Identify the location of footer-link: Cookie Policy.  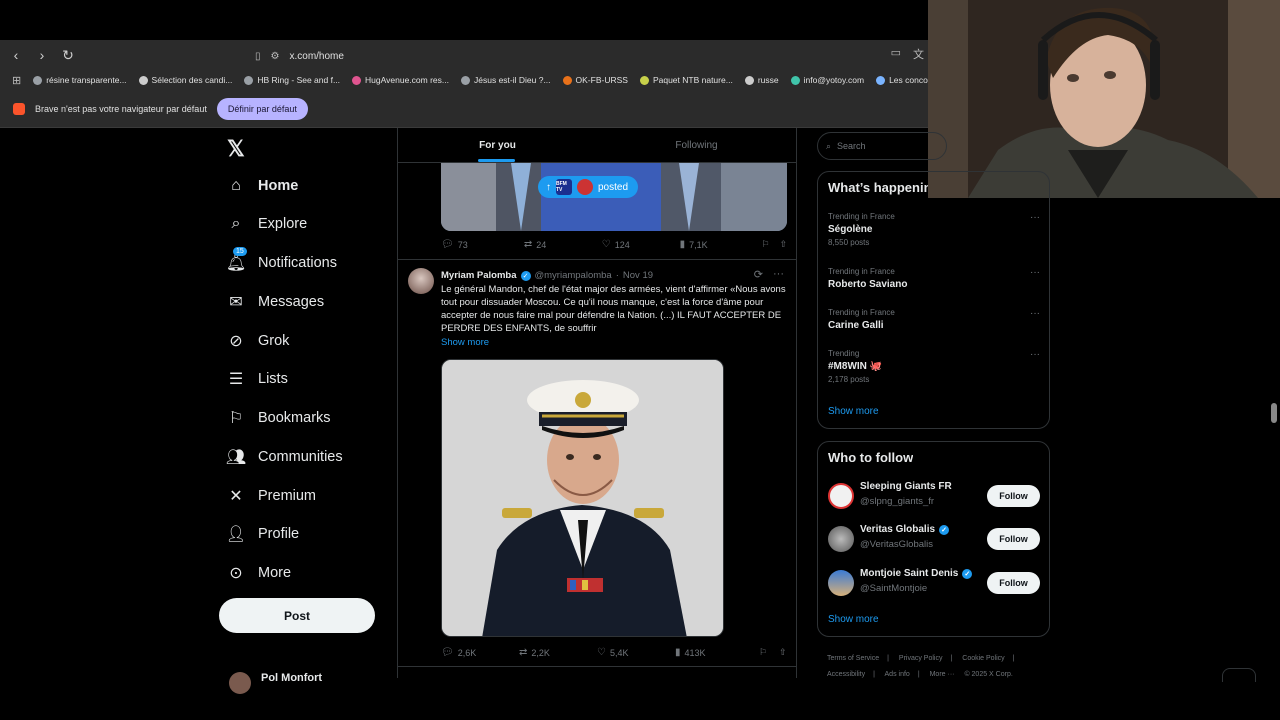
(983, 658).